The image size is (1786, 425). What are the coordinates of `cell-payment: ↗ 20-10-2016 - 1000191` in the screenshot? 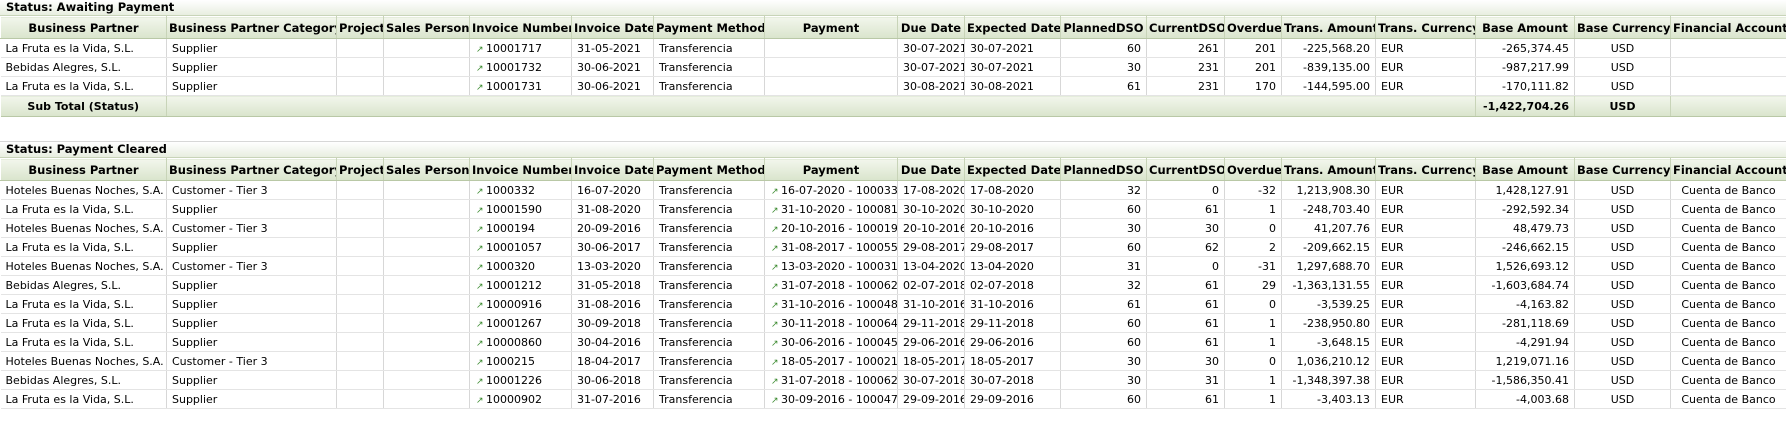 It's located at (831, 228).